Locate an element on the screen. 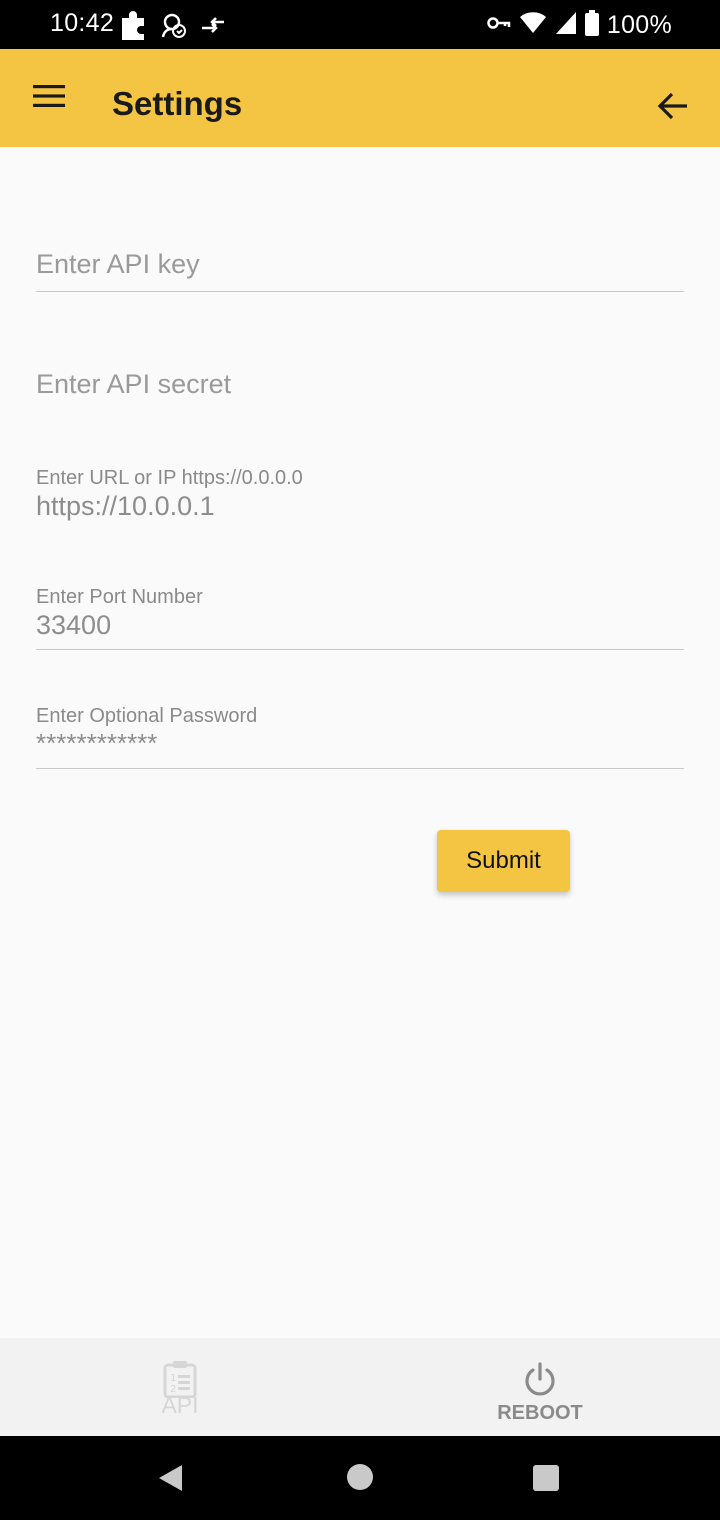 The width and height of the screenshot is (720, 1520). port-field-value: 33400 is located at coordinates (360, 625).